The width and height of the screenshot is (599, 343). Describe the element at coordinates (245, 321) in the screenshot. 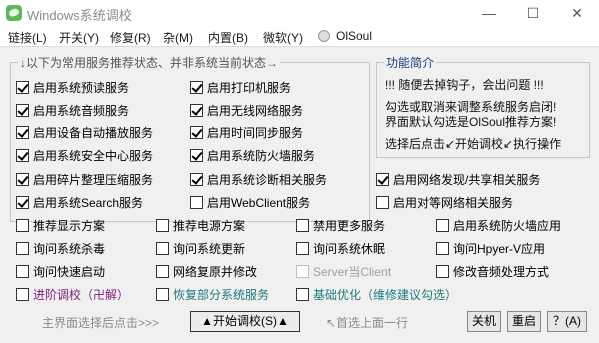

I see `start-tune-button: ▲开始调校(S)▲` at that location.